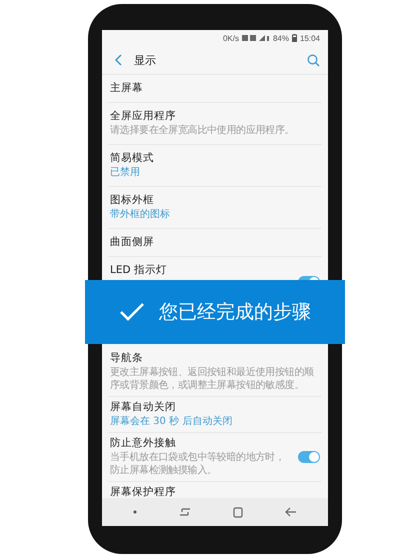  Describe the element at coordinates (280, 38) in the screenshot. I see `battery-percent: 84%` at that location.